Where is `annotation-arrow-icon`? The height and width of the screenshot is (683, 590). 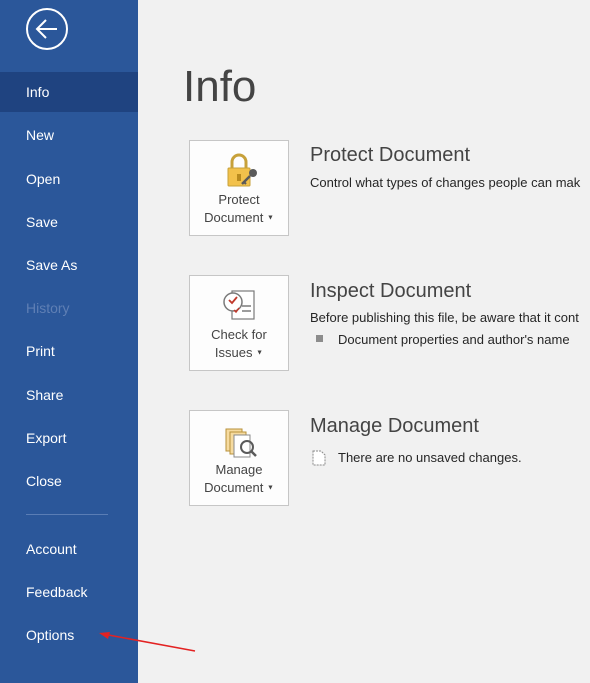
annotation-arrow-icon is located at coordinates (147, 642).